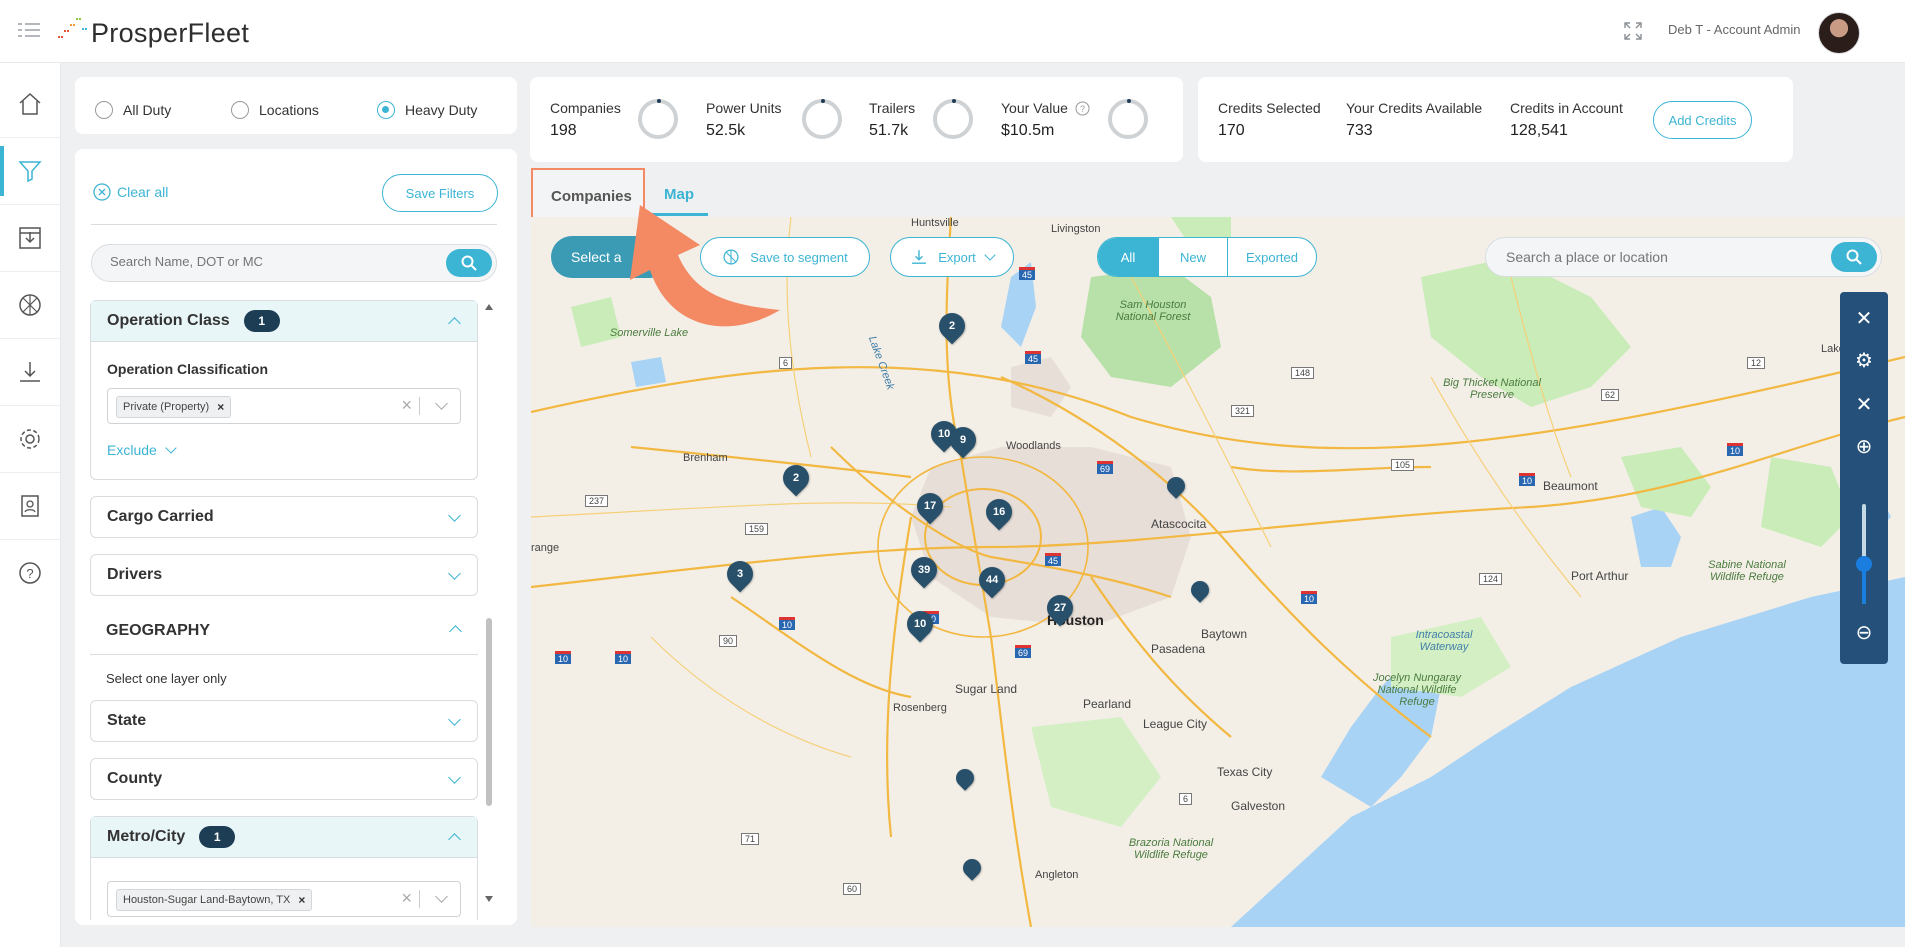 The width and height of the screenshot is (1905, 947). Describe the element at coordinates (1539, 130) in the screenshot. I see `credits-account-value: 128,541` at that location.